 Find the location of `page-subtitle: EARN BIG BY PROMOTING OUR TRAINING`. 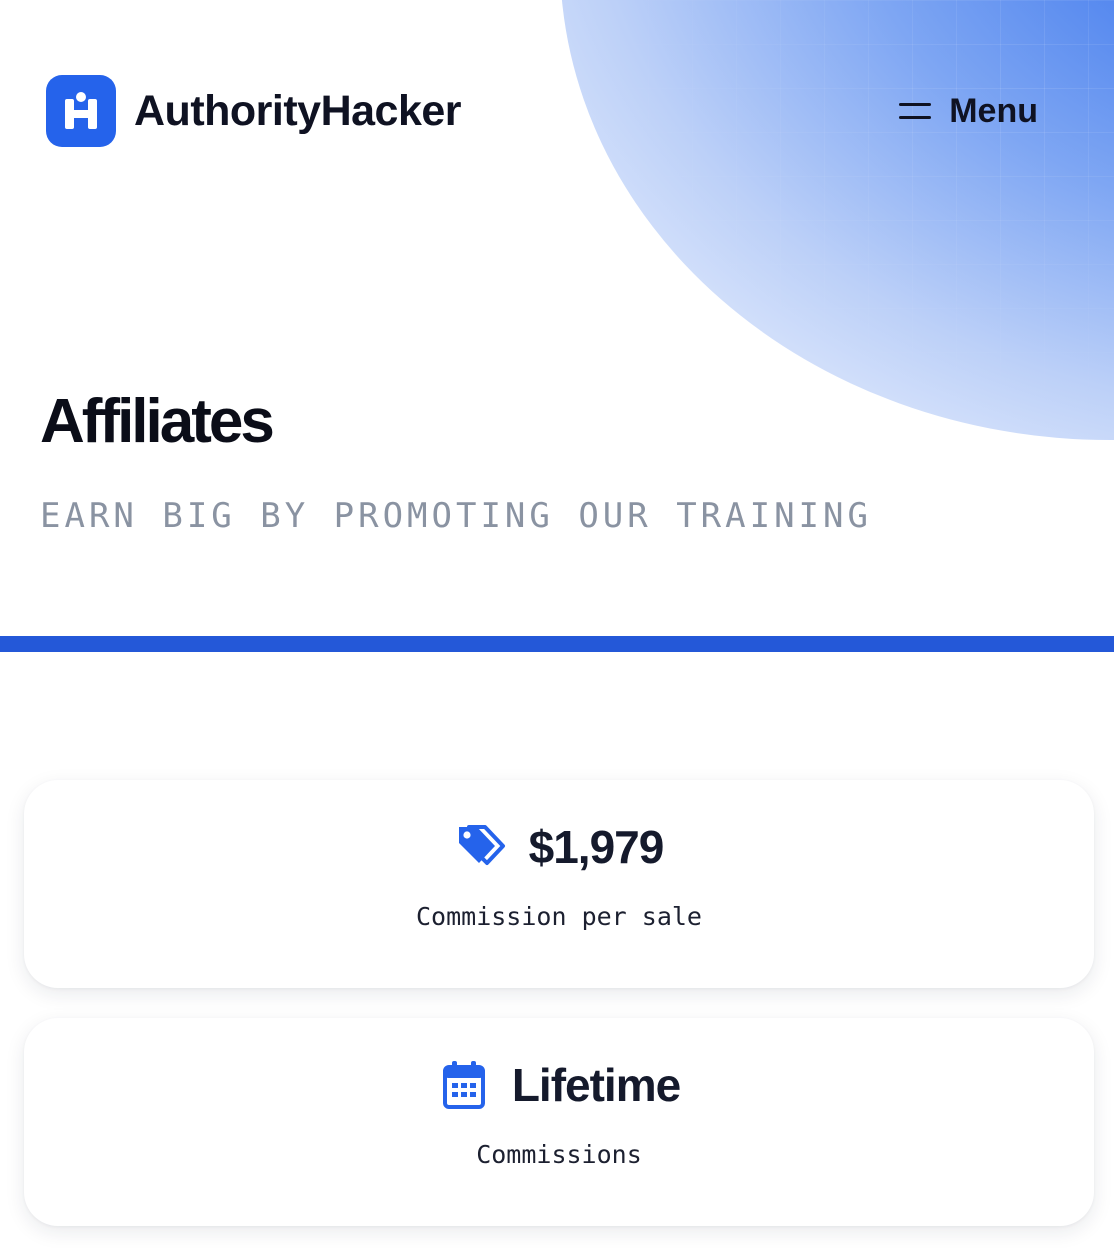

page-subtitle: EARN BIG BY PROMOTING OUR TRAINING is located at coordinates (456, 516).